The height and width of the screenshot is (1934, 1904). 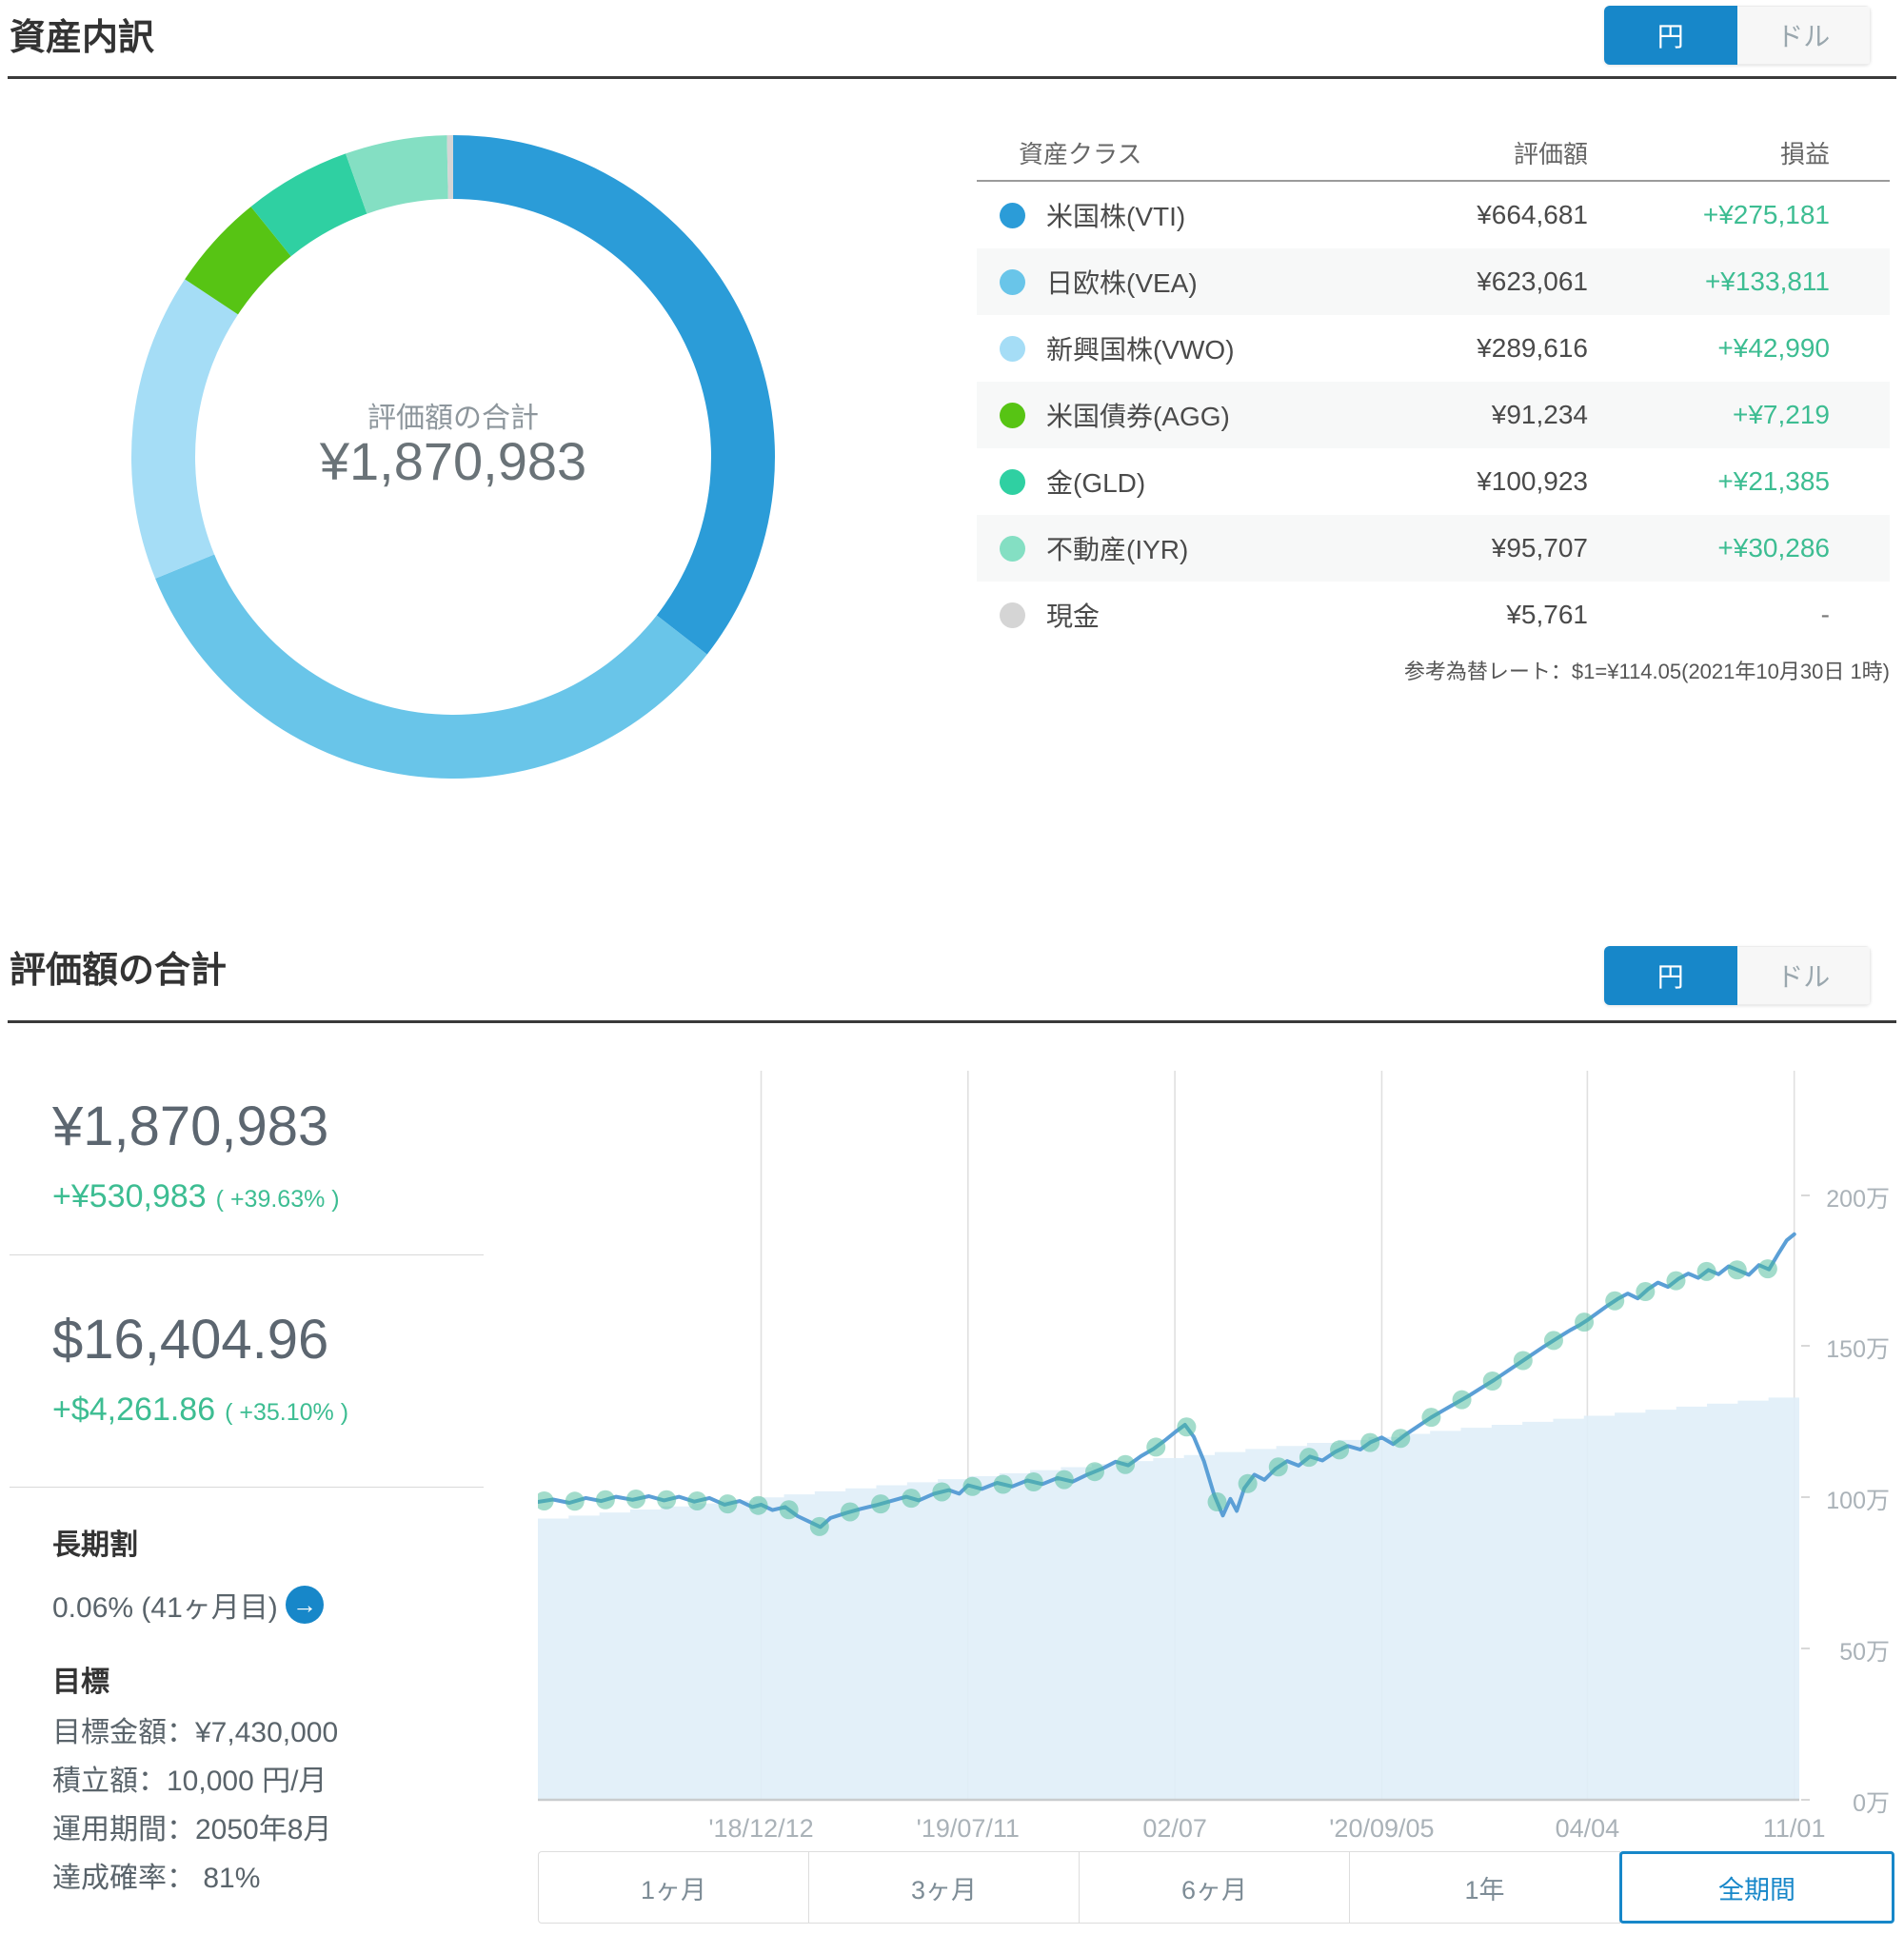 I want to click on arrow-right-icon: →, so click(x=304, y=1604).